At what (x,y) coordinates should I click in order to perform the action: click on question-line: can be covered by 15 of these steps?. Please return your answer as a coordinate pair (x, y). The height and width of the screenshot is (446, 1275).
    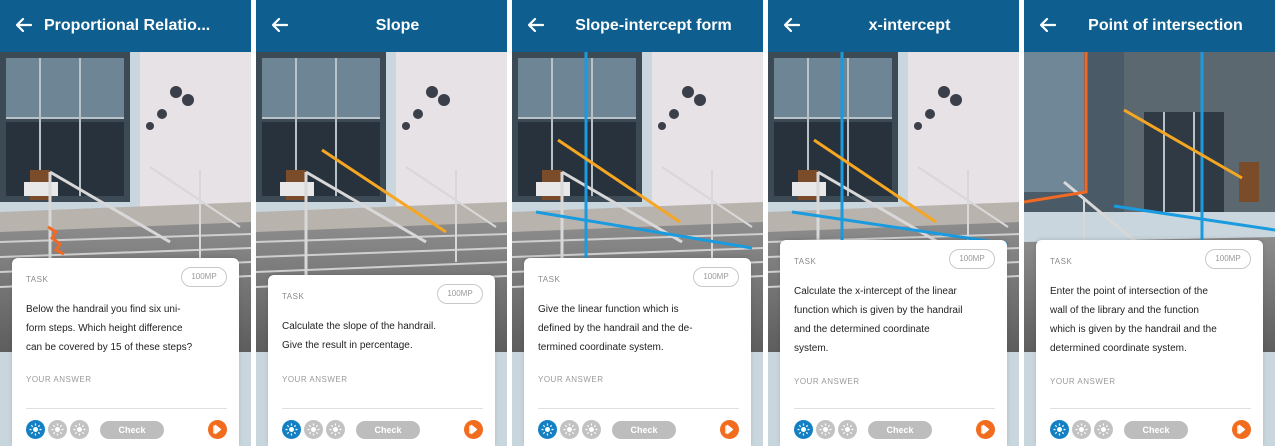
    Looking at the image, I should click on (109, 347).